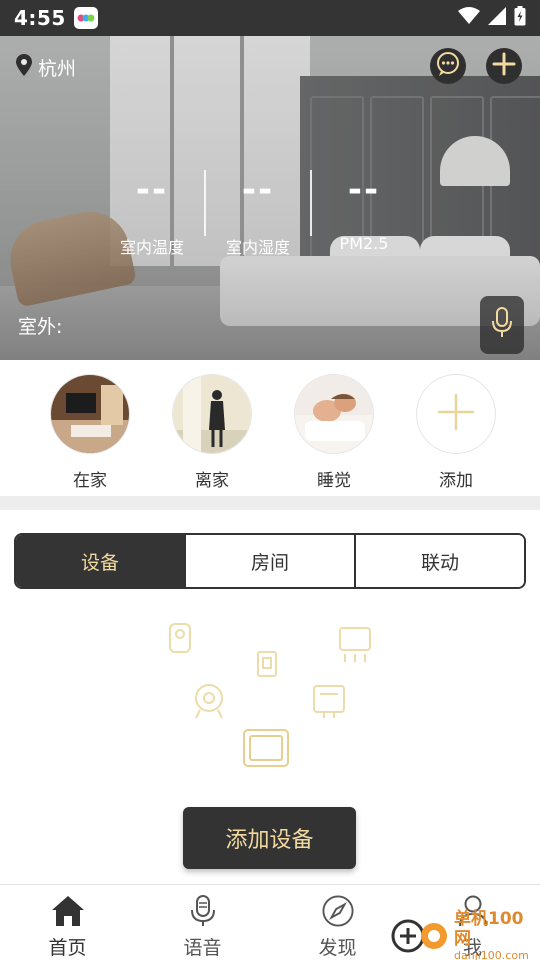  I want to click on status-time: 4:55, so click(40, 18).